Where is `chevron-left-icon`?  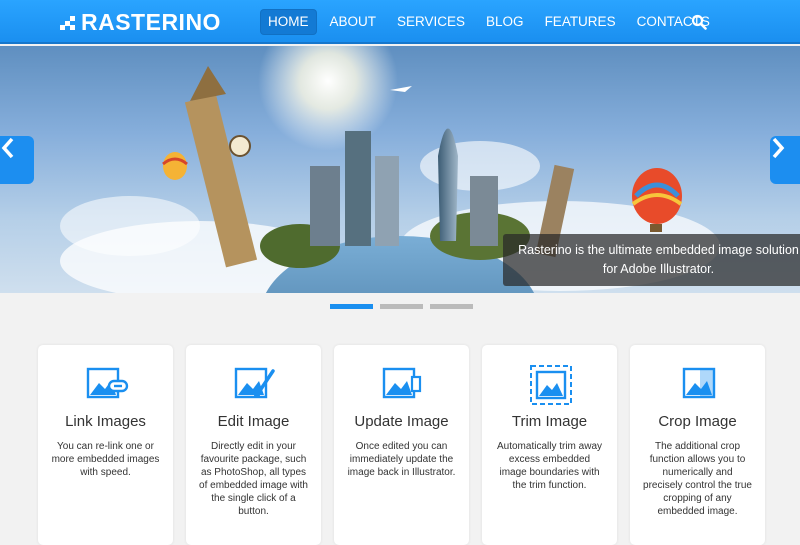 chevron-left-icon is located at coordinates (7, 148).